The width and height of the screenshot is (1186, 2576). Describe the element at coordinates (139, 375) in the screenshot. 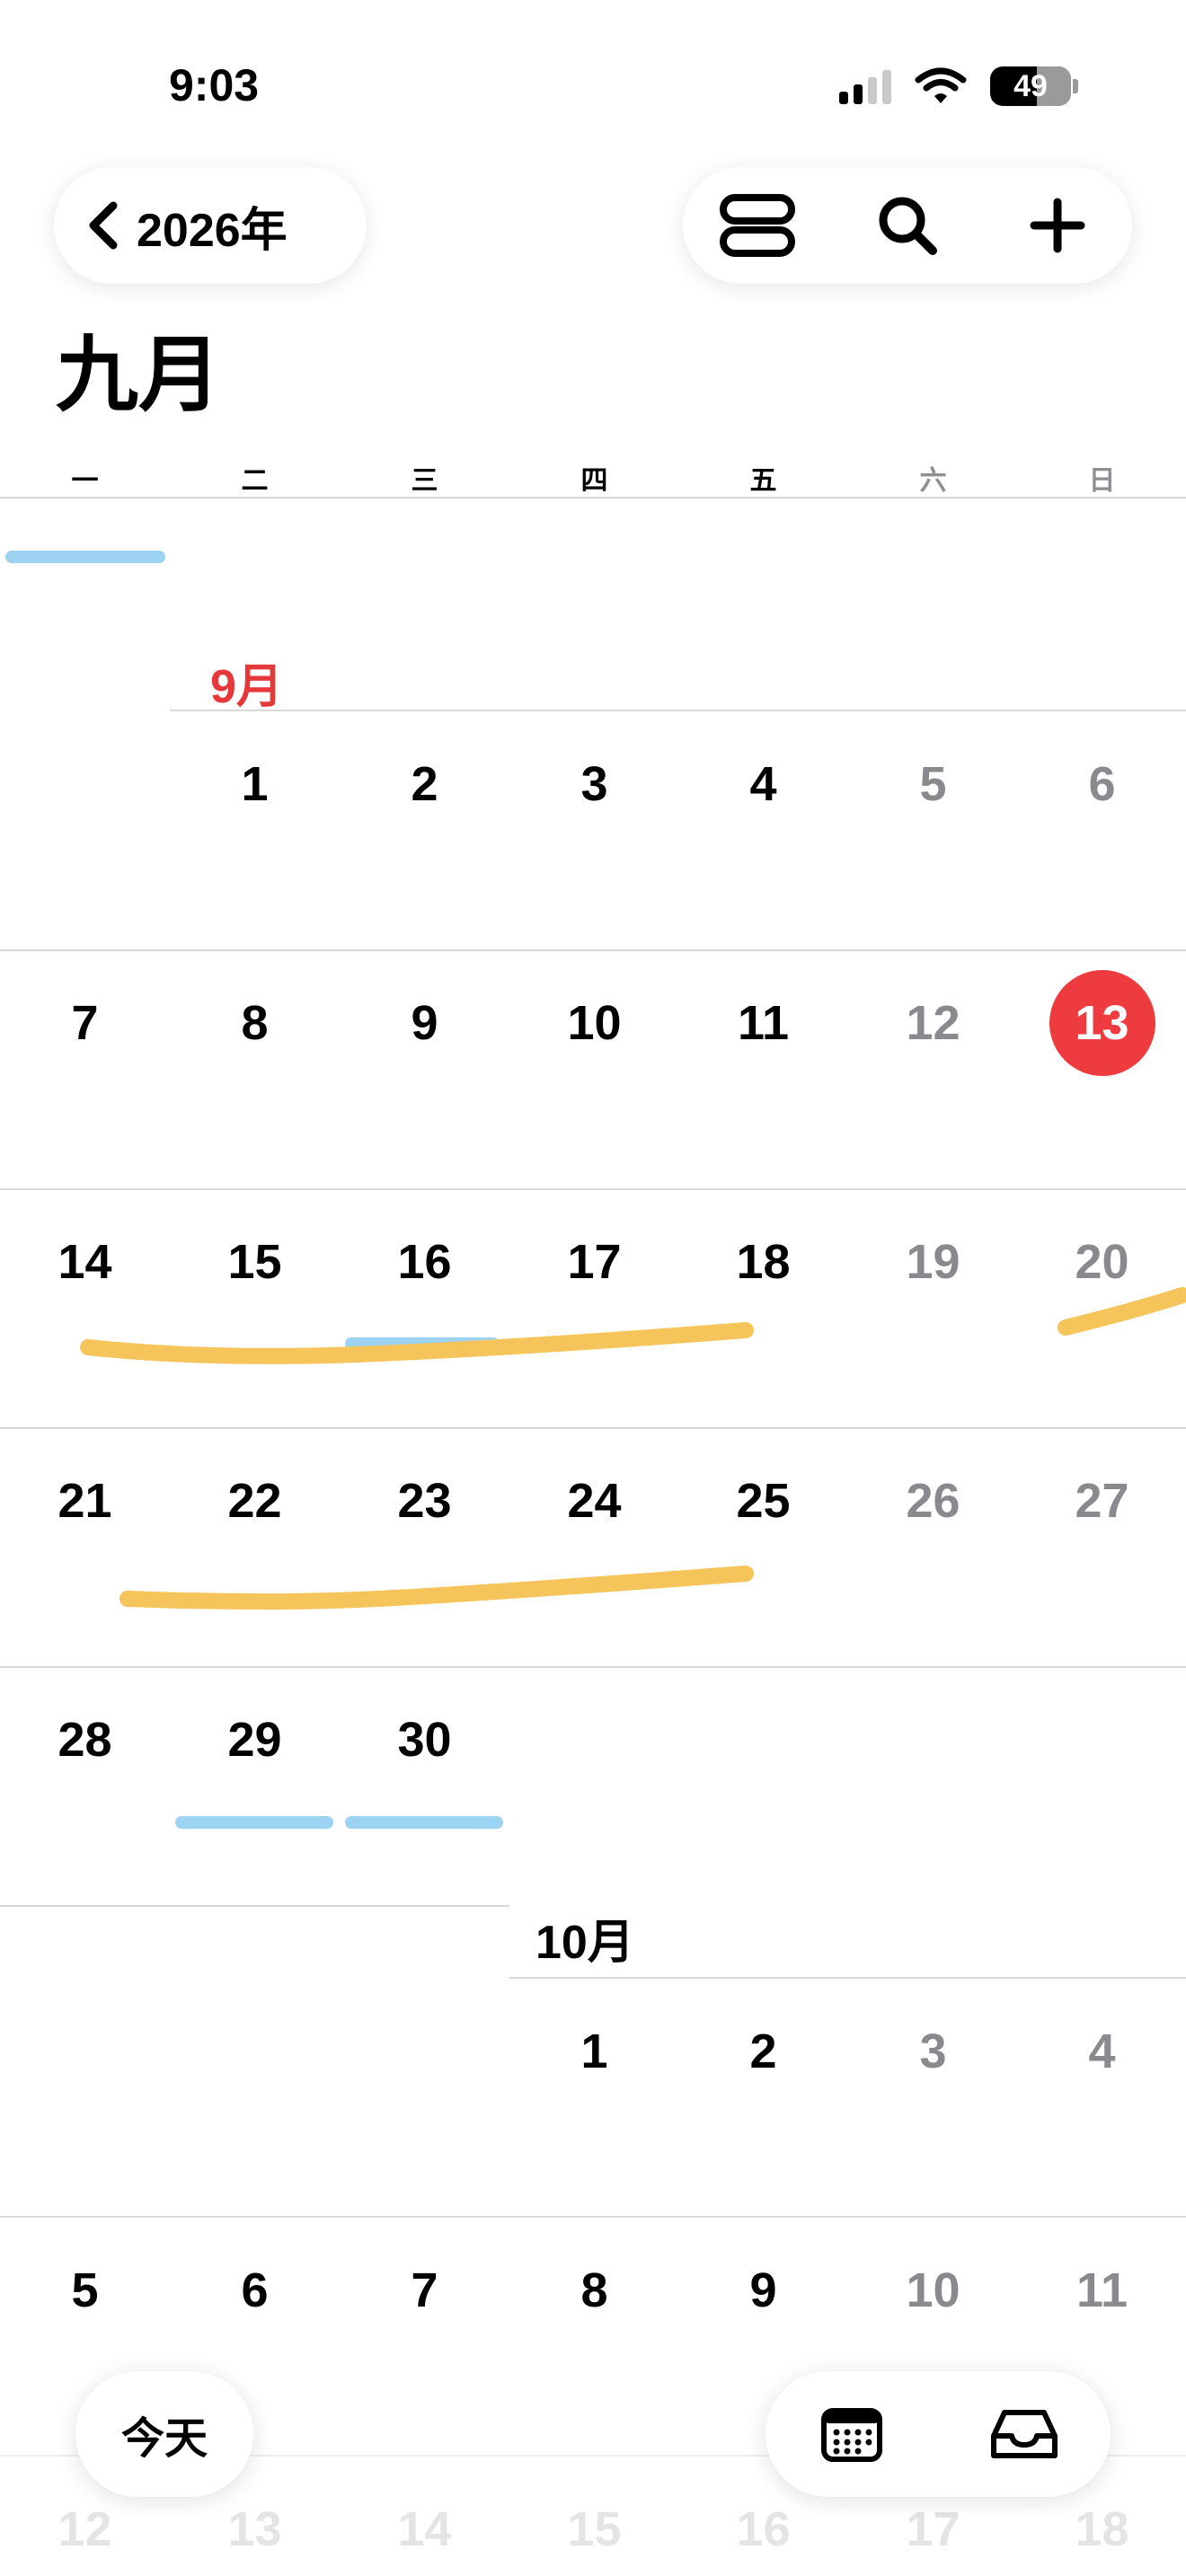

I see `month-title: 九月` at that location.